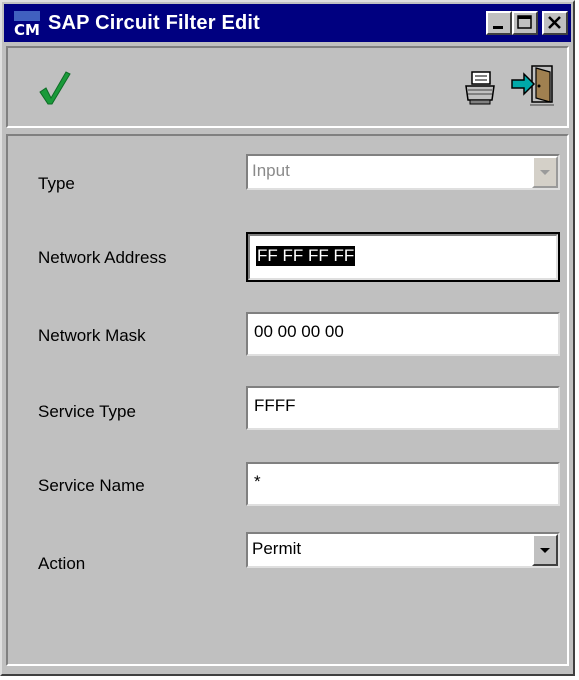 This screenshot has width=579, height=680. What do you see at coordinates (56, 183) in the screenshot?
I see `type-label: Type` at bounding box center [56, 183].